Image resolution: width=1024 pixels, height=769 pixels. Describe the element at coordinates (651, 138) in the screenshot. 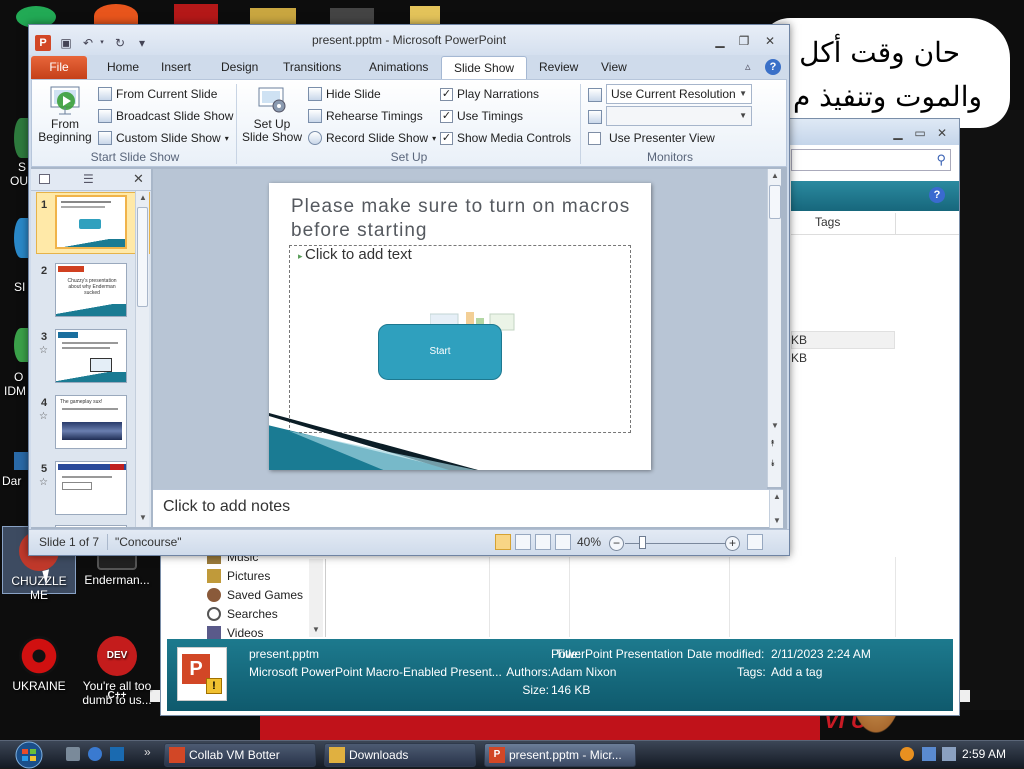

I see `use-presenter-view-checkbox: Use Presenter View` at that location.